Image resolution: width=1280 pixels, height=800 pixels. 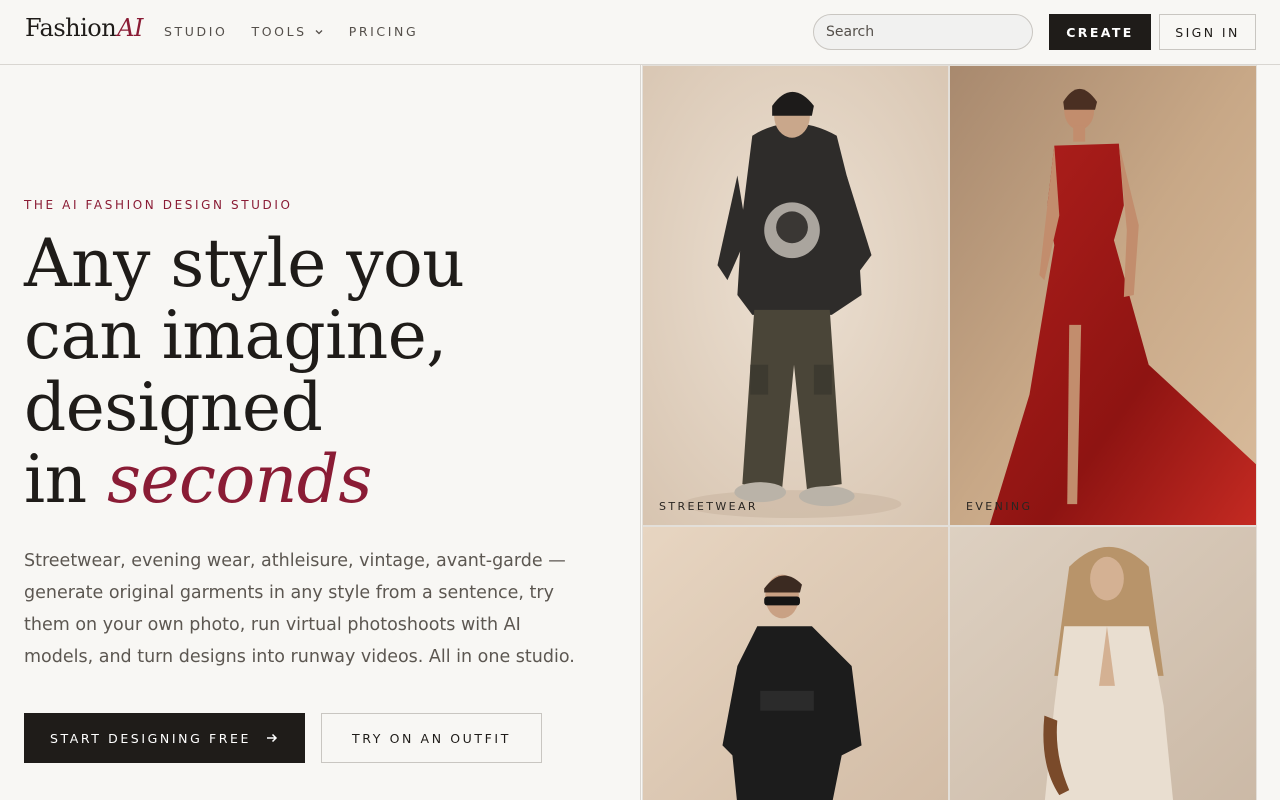 I want to click on gallery-tile-boho, so click(x=1103, y=663).